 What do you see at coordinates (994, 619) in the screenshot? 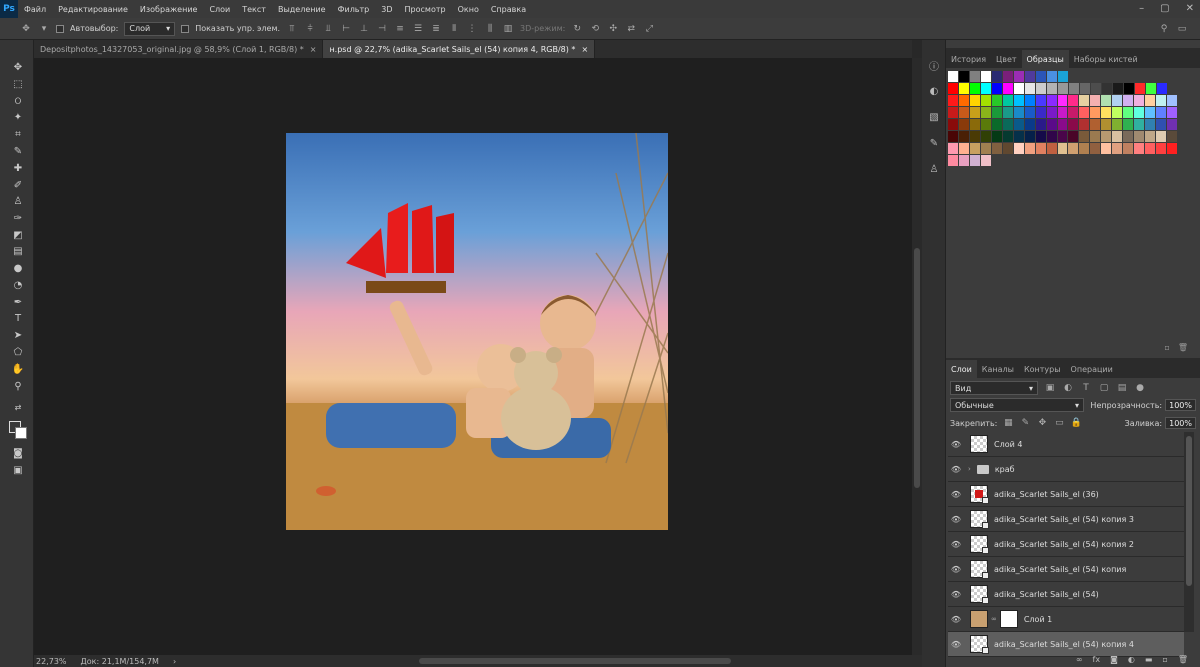
I see `link-icon: ∞` at bounding box center [994, 619].